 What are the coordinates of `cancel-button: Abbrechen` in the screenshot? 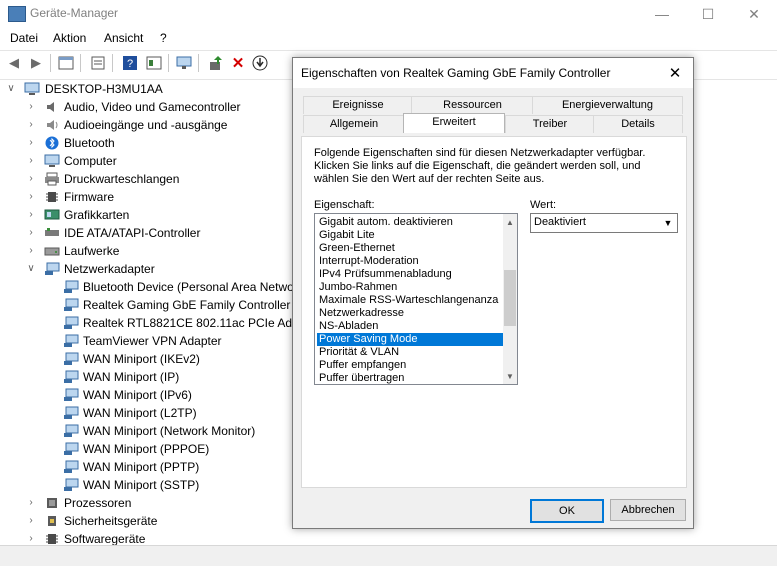 It's located at (648, 510).